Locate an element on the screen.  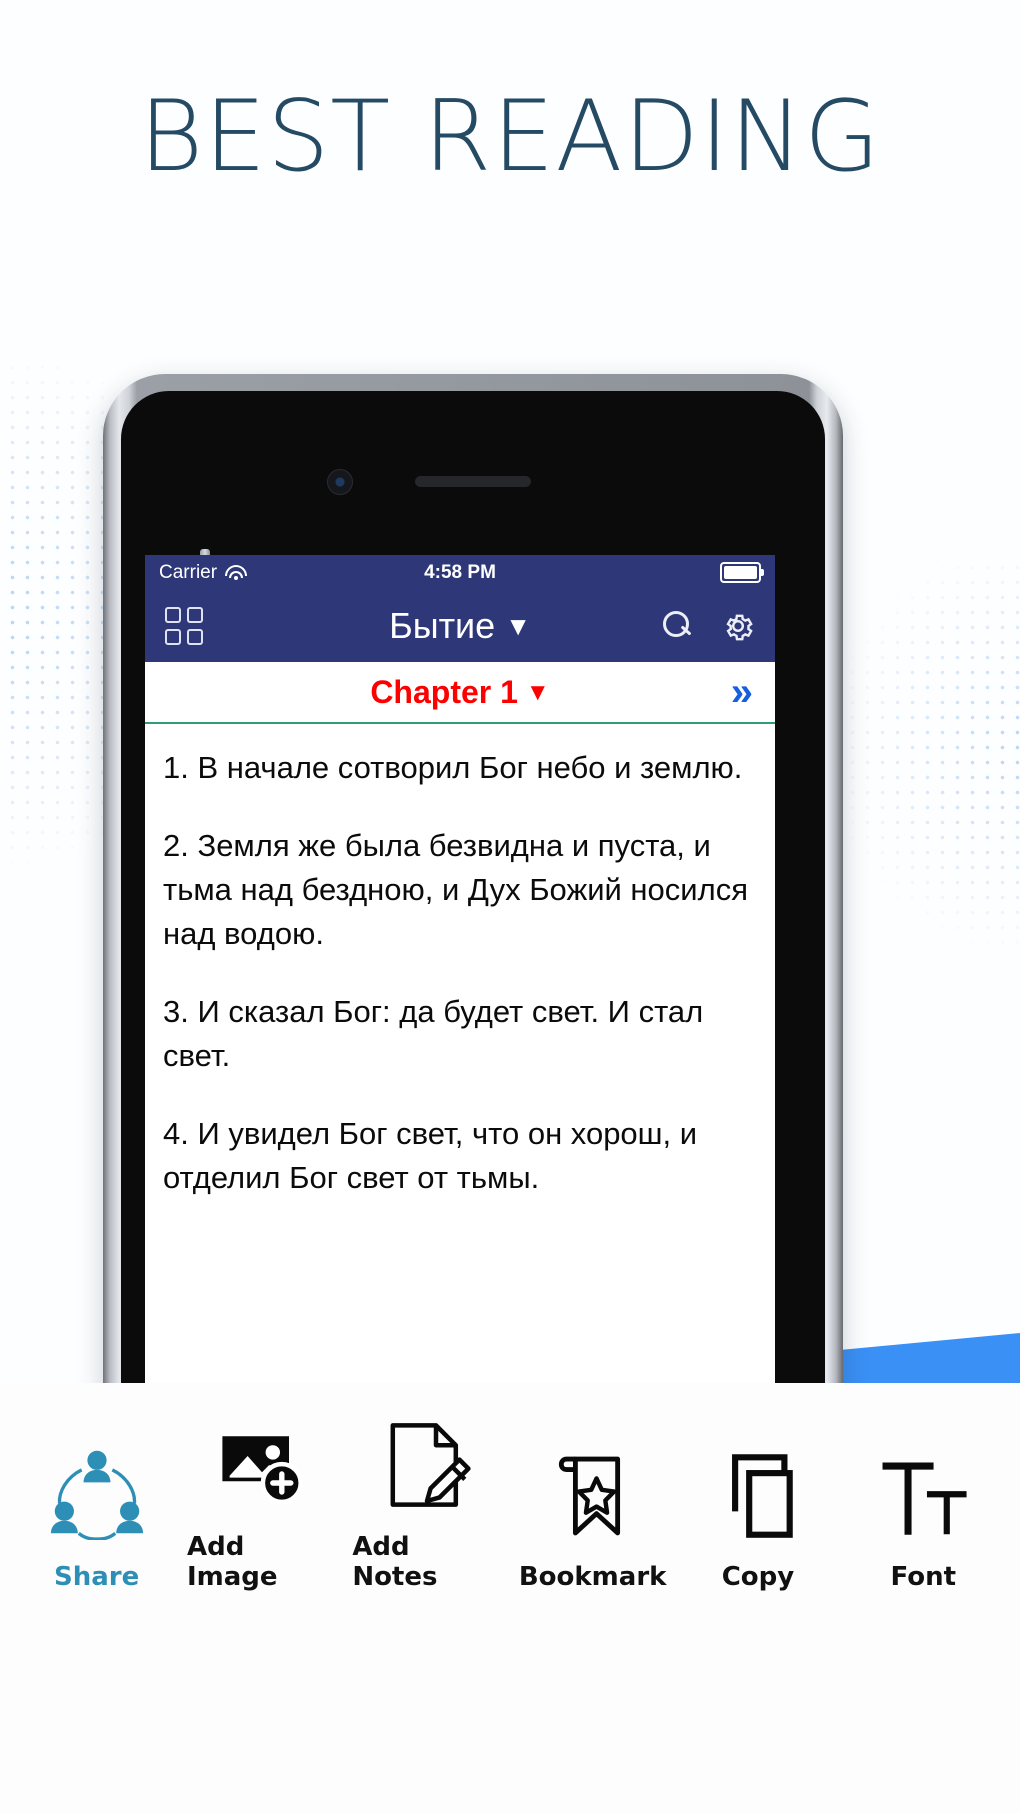
search-icon is located at coordinates (678, 626).